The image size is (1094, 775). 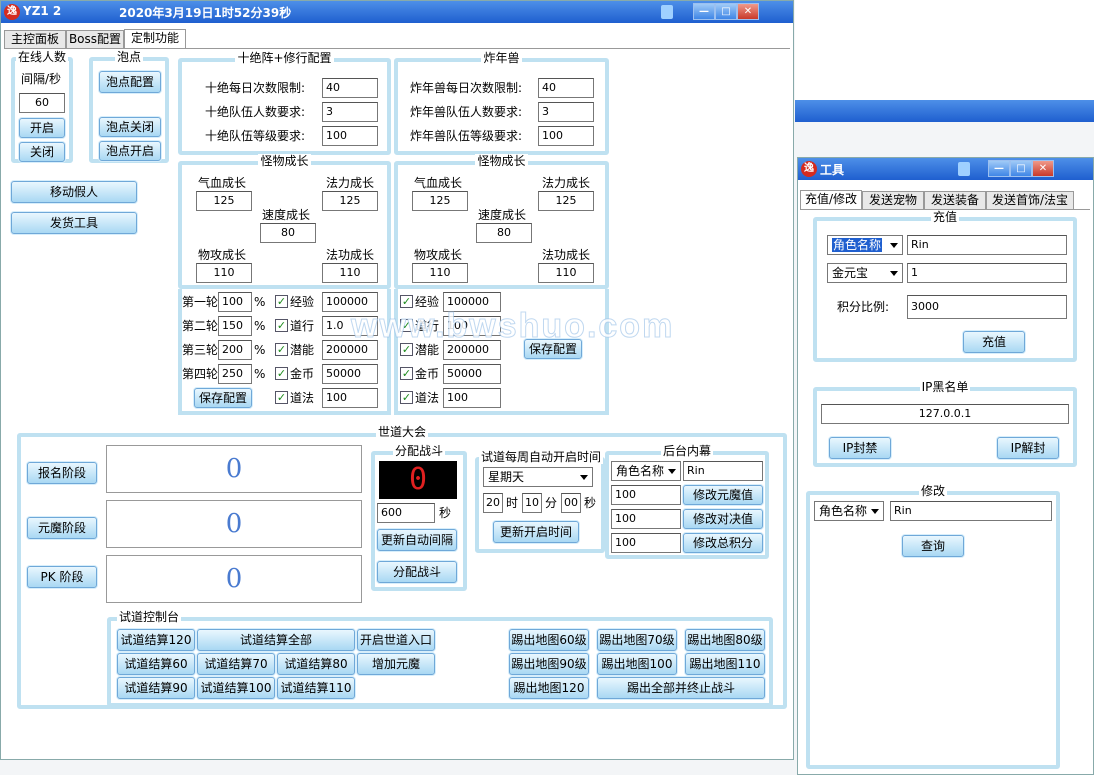 What do you see at coordinates (223, 398) in the screenshot?
I see `save-config-left-button: 保存配置` at bounding box center [223, 398].